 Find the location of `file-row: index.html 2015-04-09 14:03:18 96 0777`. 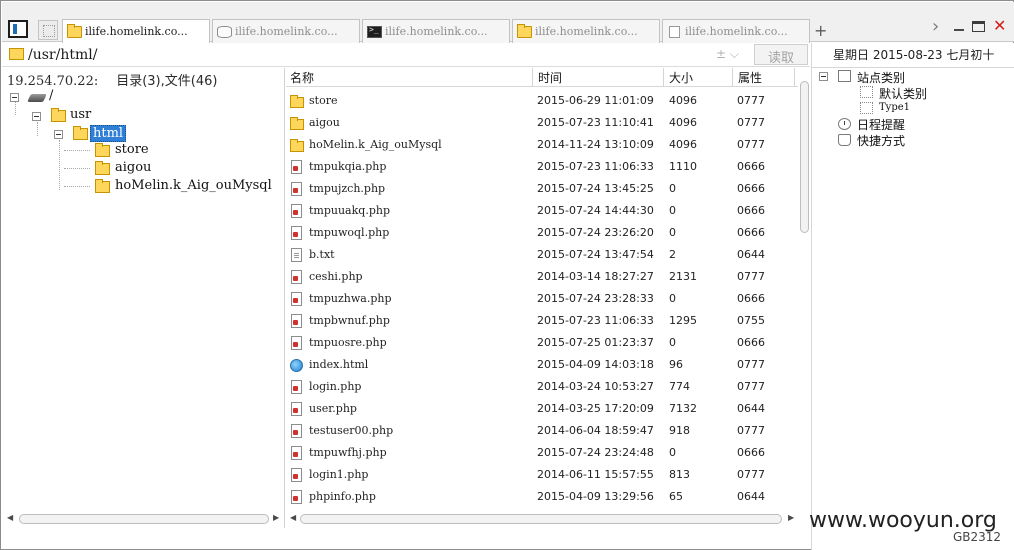

file-row: index.html 2015-04-09 14:03:18 96 0777 is located at coordinates (542, 365).